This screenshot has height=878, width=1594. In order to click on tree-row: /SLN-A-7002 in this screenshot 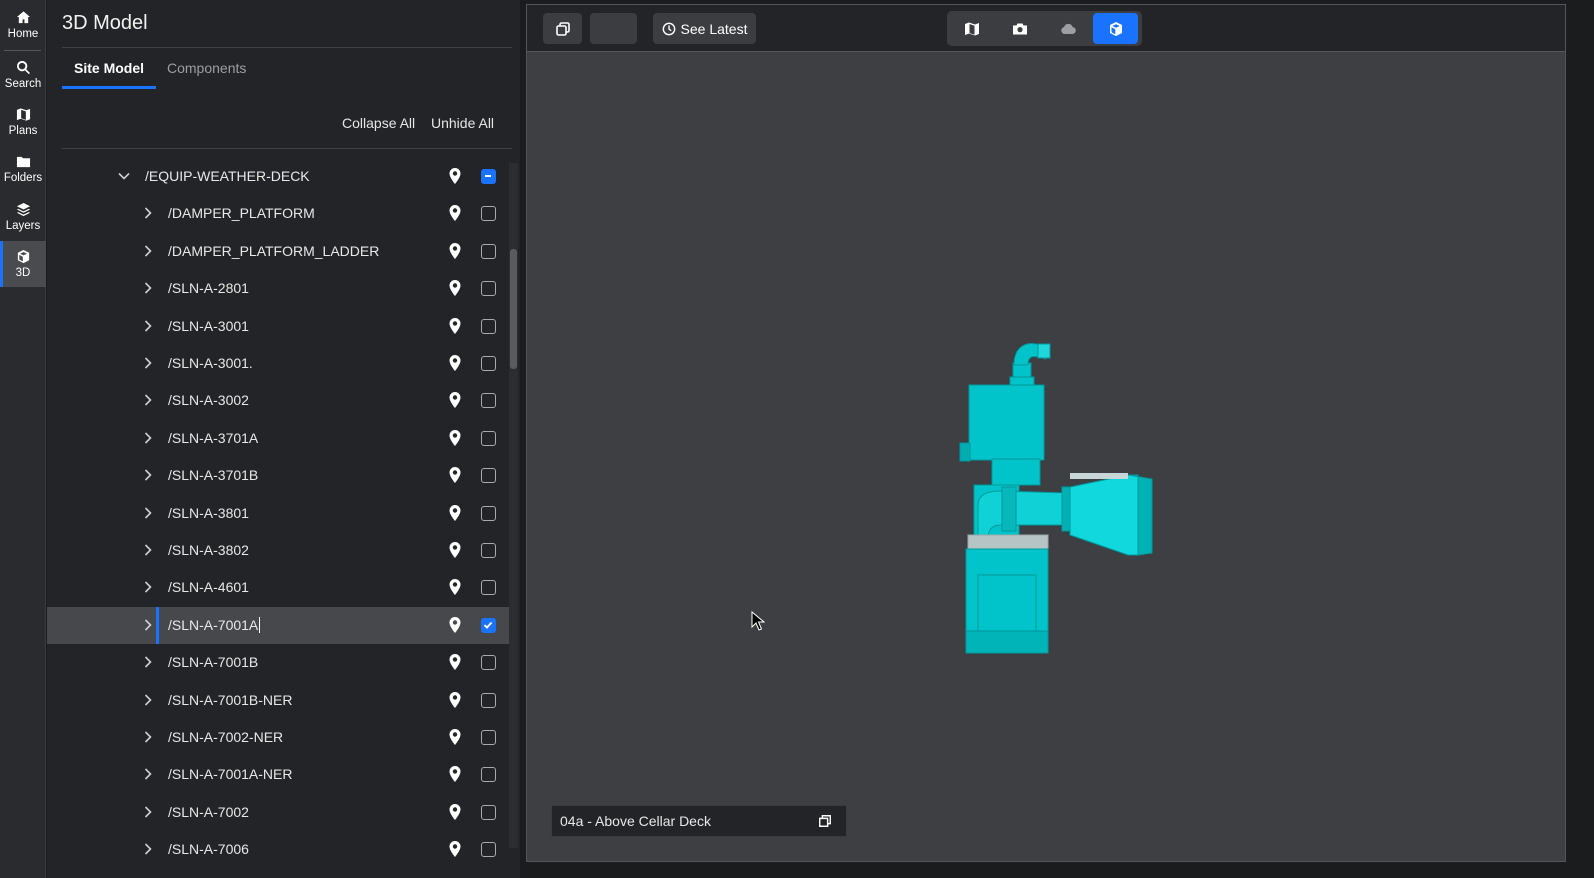, I will do `click(278, 812)`.